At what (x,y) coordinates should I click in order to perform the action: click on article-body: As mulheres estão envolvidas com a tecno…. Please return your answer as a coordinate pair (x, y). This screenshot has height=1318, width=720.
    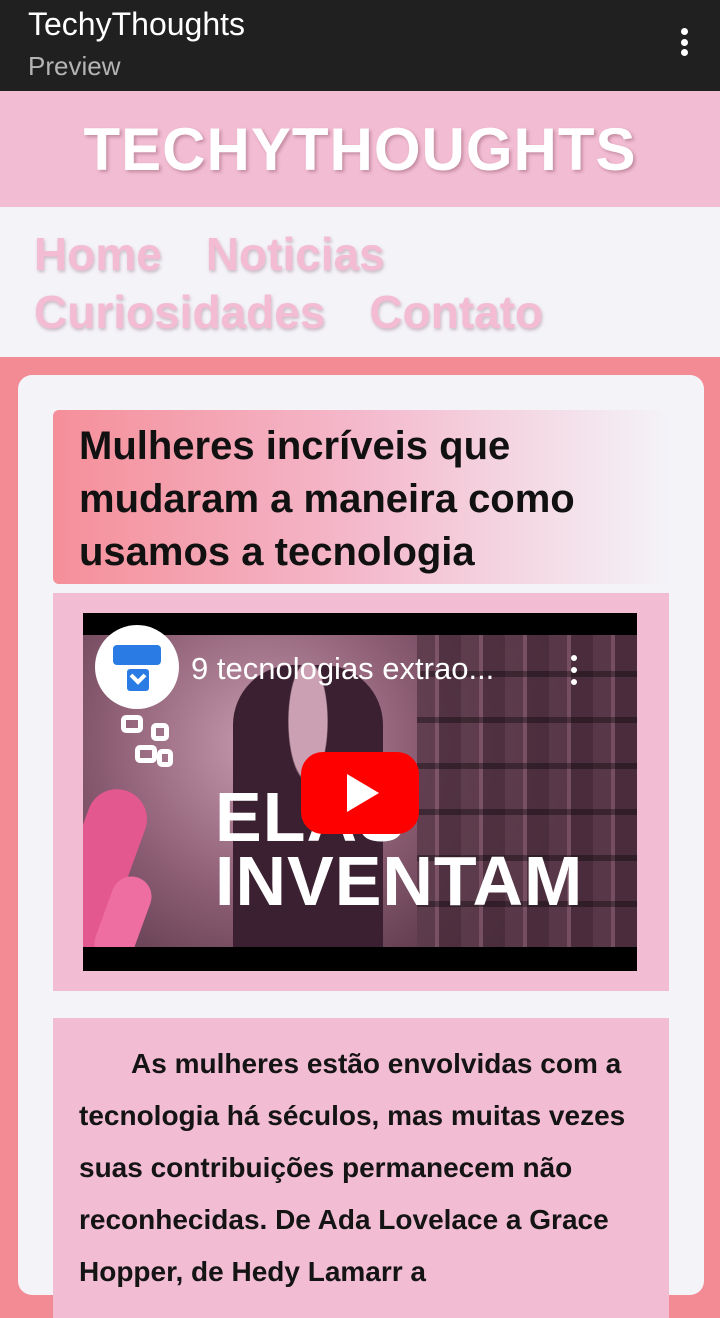
    Looking at the image, I should click on (352, 1167).